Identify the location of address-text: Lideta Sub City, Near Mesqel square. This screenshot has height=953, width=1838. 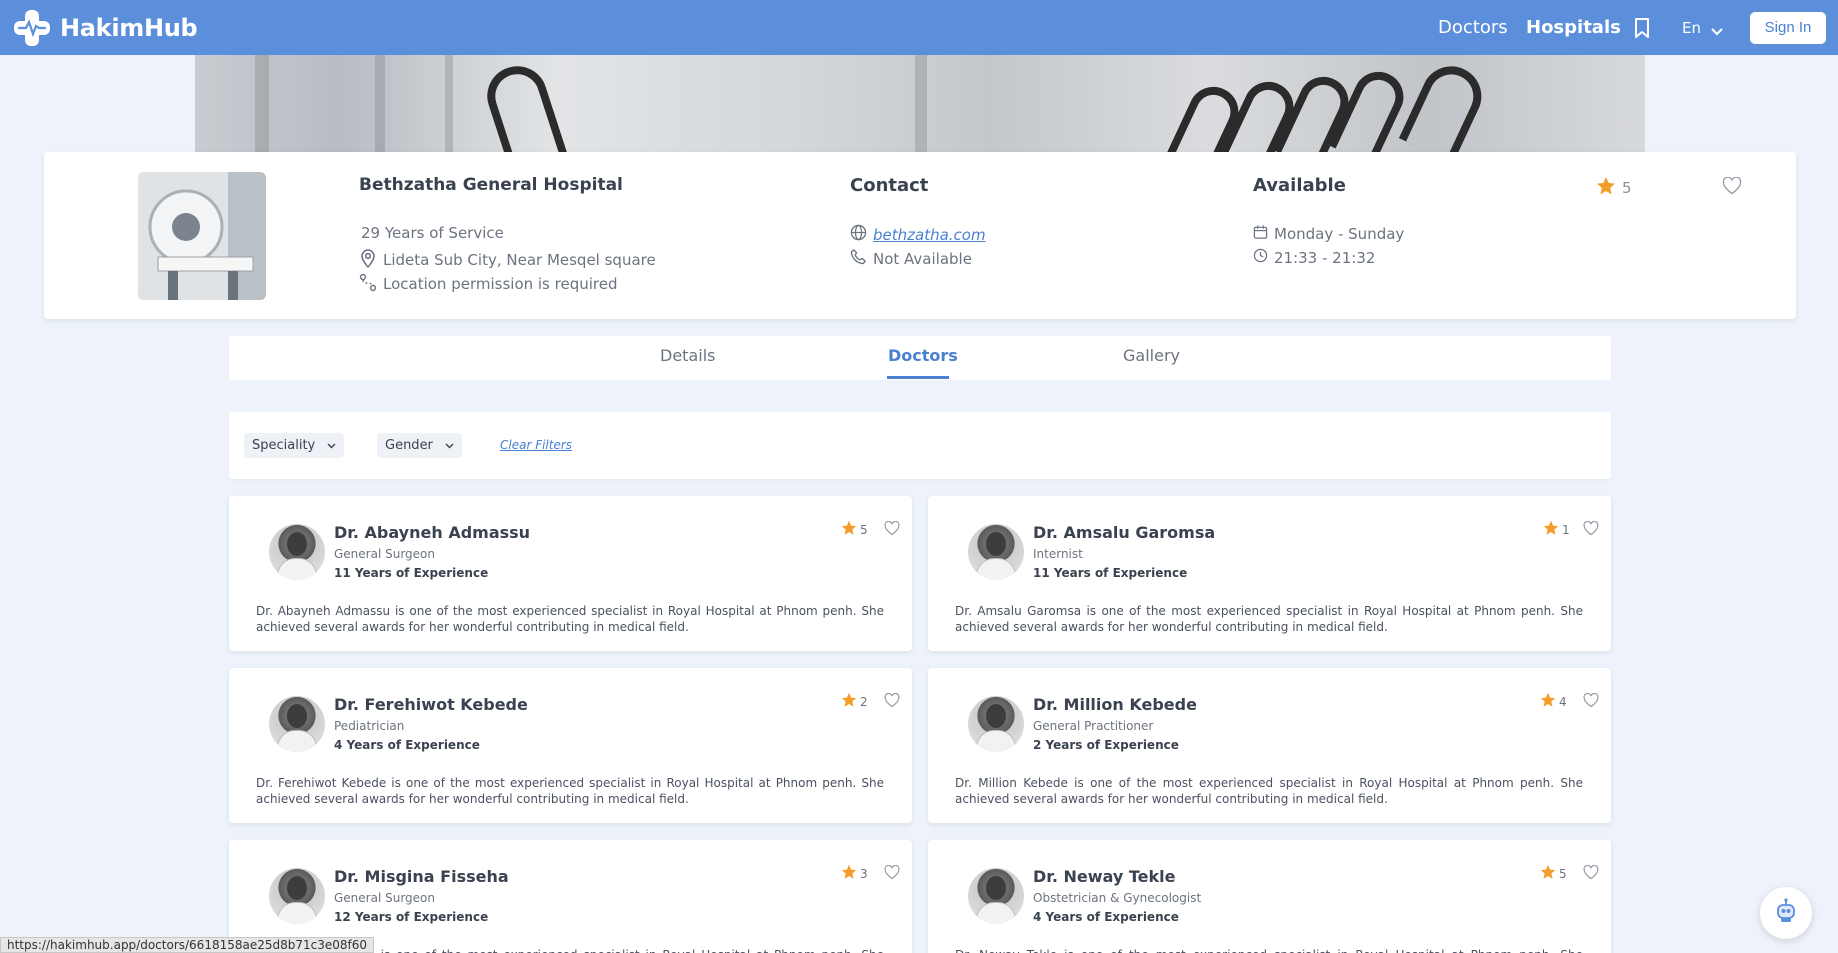
(519, 260).